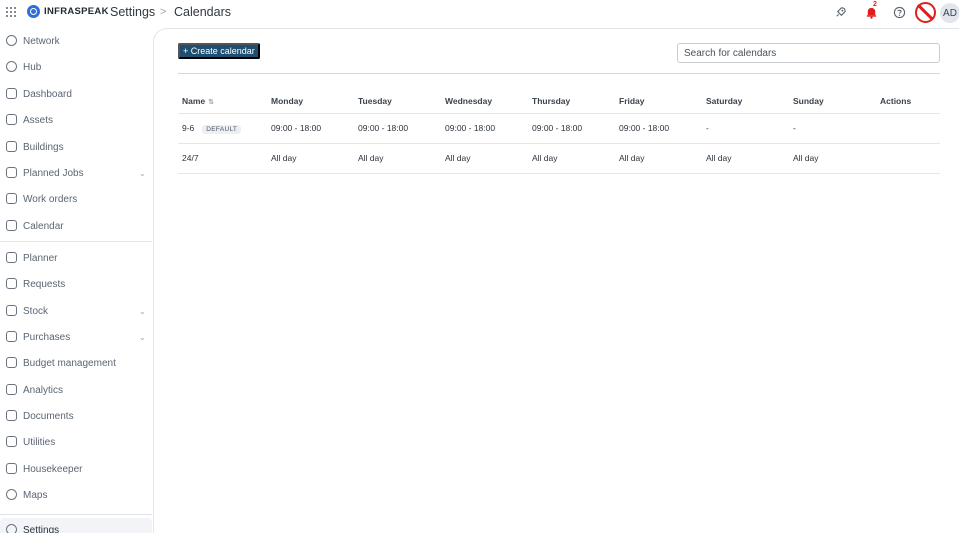  Describe the element at coordinates (76, 363) in the screenshot. I see `sidebar-item-budget-management: Budget management` at that location.